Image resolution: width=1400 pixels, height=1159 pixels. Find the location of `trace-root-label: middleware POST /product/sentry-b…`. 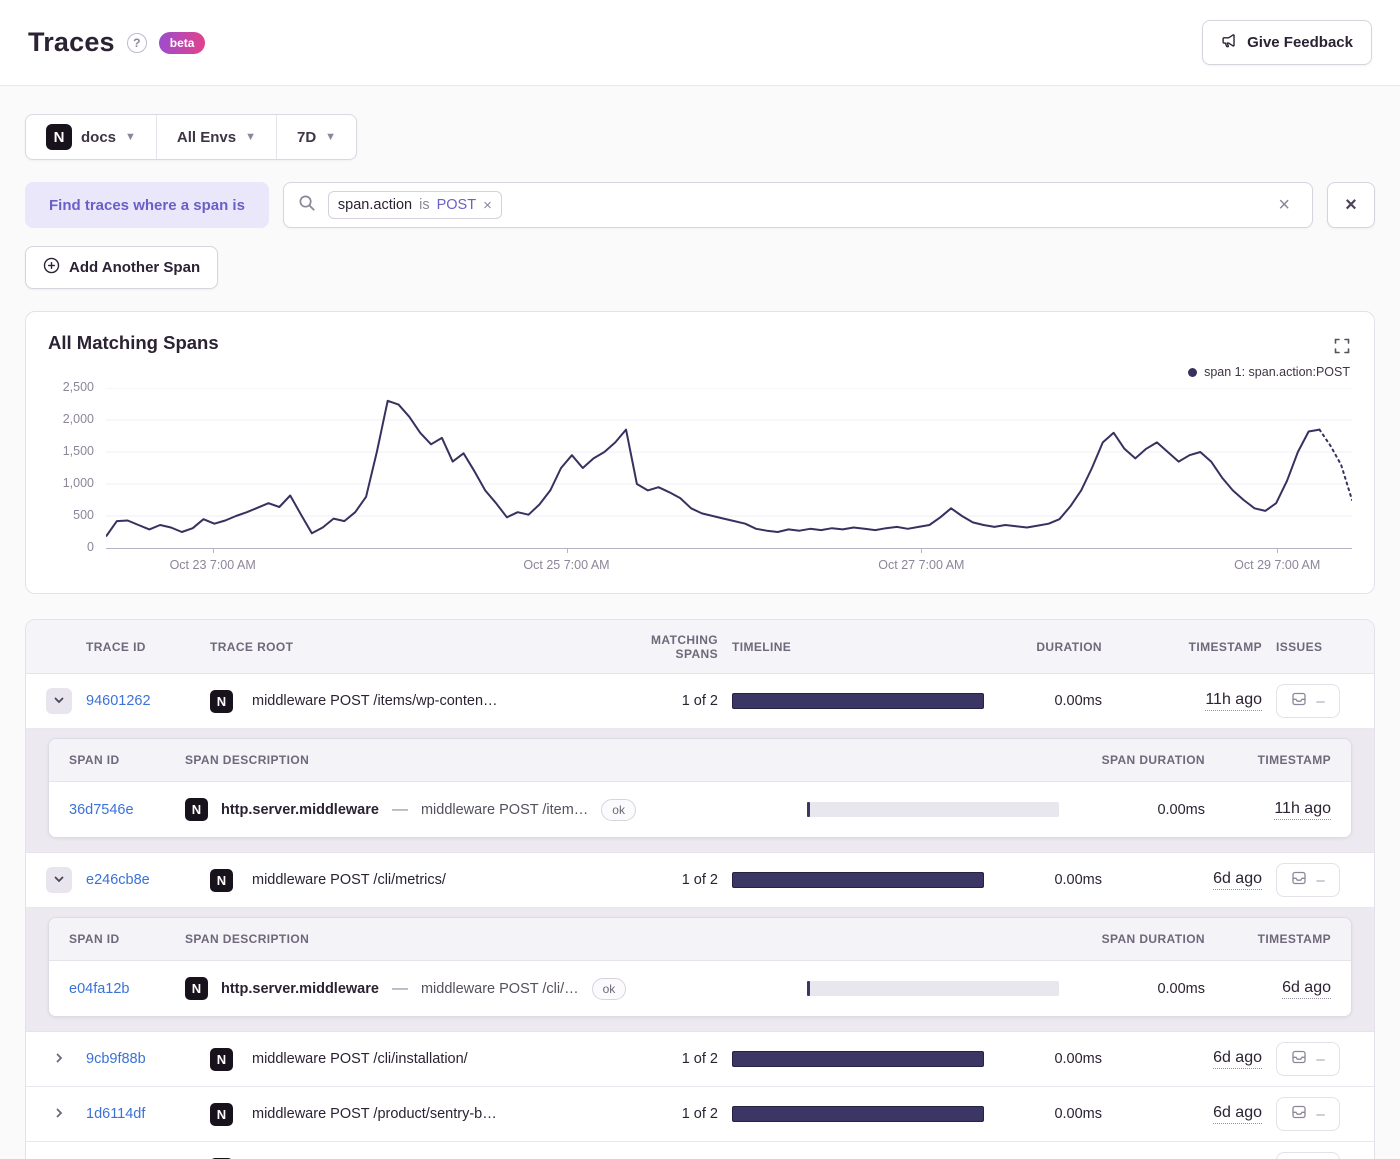

trace-root-label: middleware POST /product/sentry-b… is located at coordinates (374, 1114).